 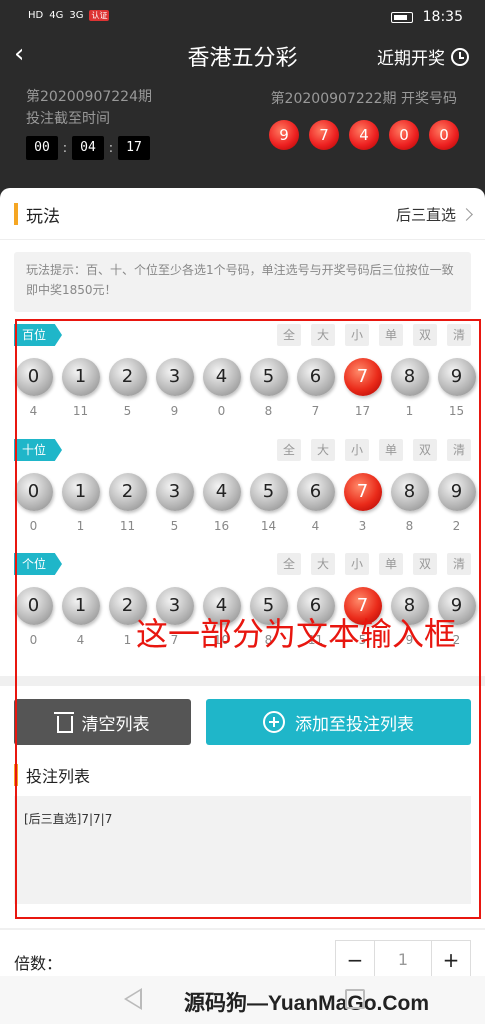 What do you see at coordinates (401, 17) in the screenshot?
I see `battery-icon` at bounding box center [401, 17].